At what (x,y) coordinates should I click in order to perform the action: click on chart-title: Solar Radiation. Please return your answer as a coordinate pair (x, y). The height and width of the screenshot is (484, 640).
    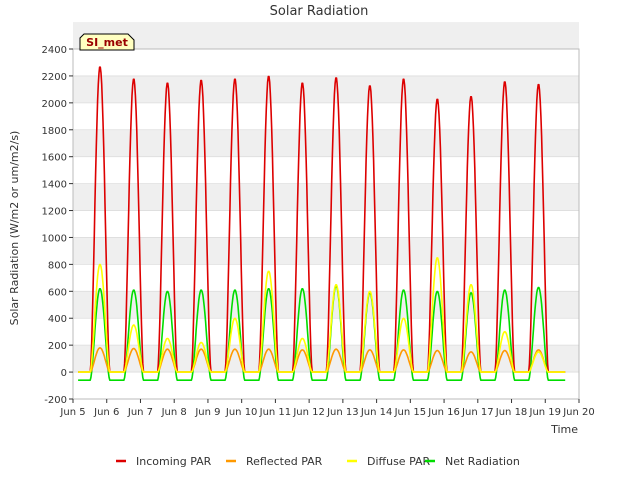
    Looking at the image, I should click on (319, 11).